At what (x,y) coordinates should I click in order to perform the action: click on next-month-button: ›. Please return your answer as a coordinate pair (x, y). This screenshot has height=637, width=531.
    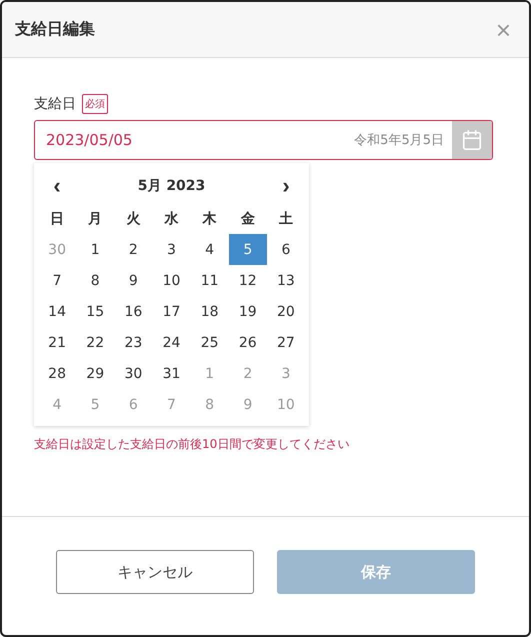
    Looking at the image, I should click on (286, 186).